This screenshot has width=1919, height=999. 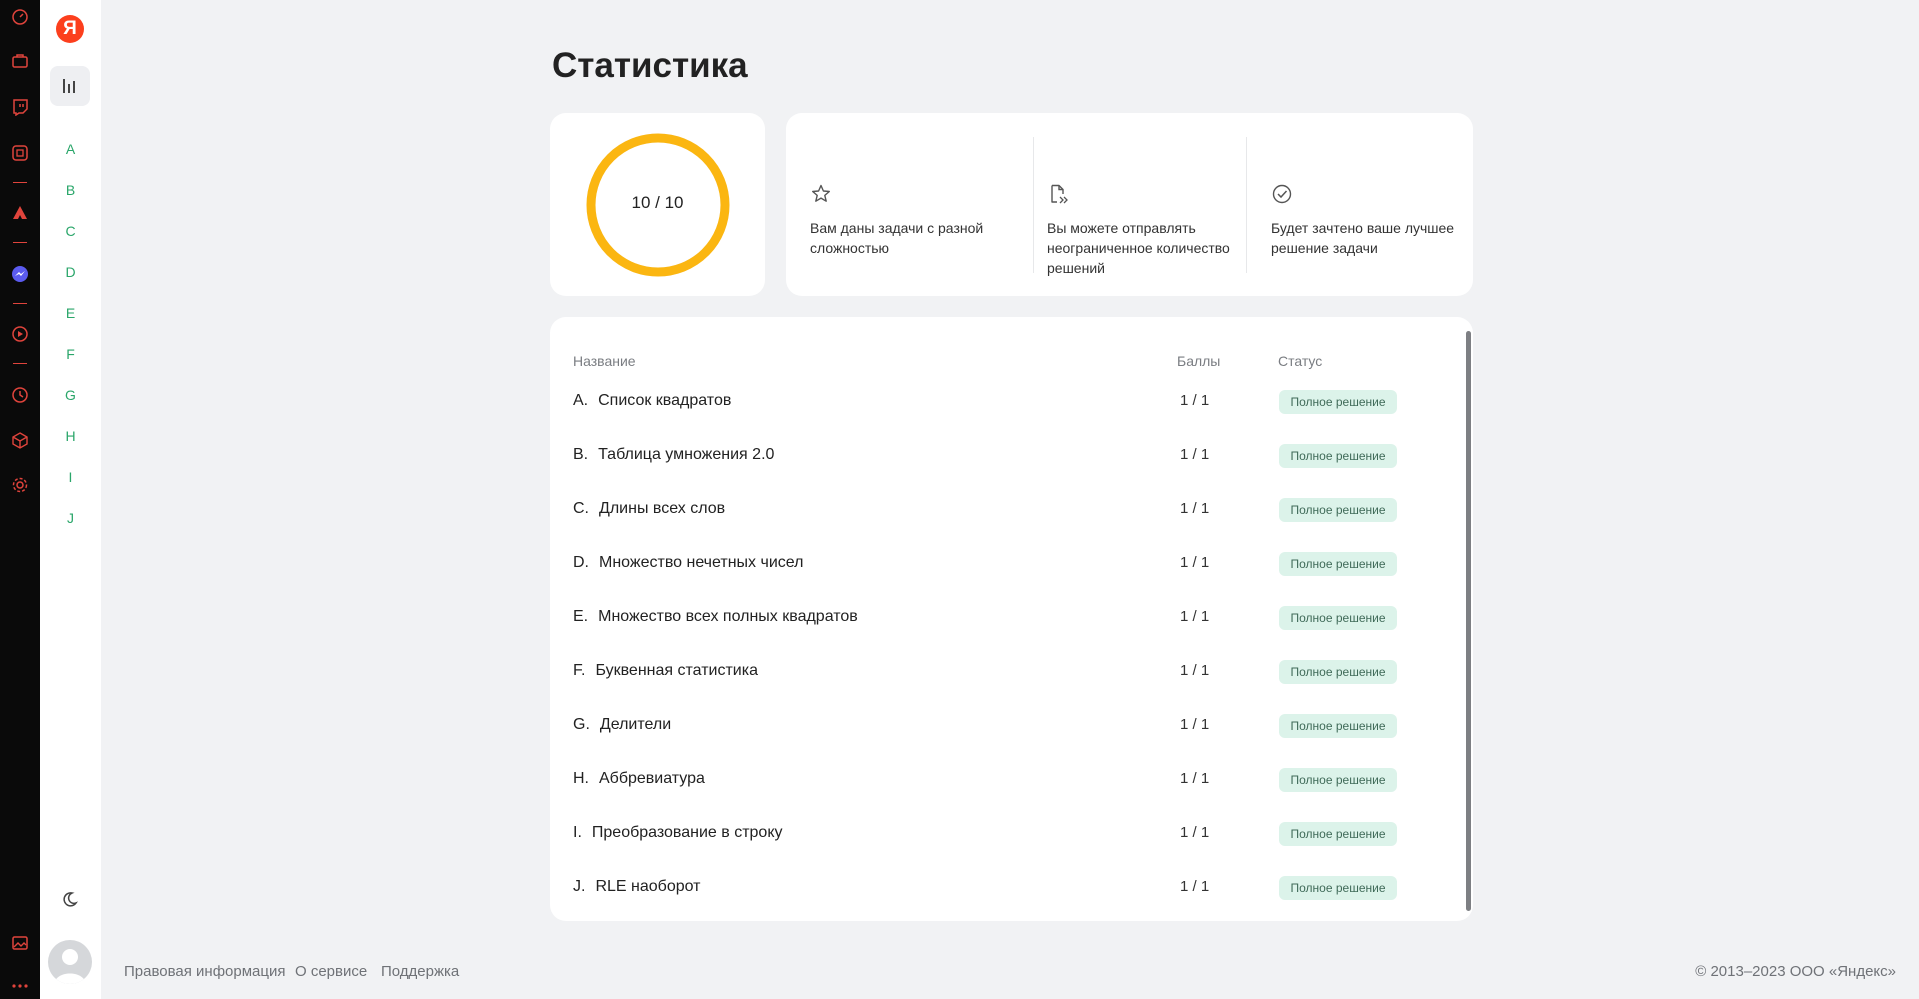 What do you see at coordinates (70, 436) in the screenshot?
I see `problem-link-h: H` at bounding box center [70, 436].